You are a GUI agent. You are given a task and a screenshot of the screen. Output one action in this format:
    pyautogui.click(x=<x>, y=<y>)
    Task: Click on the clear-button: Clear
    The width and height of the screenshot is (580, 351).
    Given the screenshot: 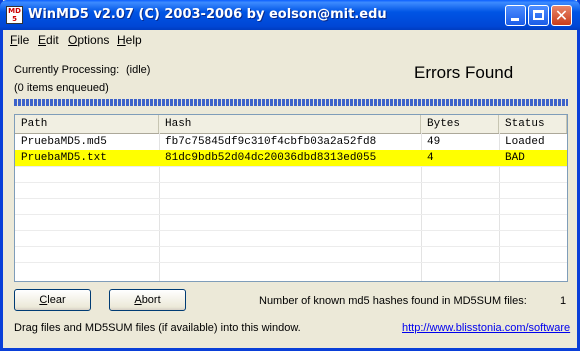 What is the action you would take?
    pyautogui.click(x=52, y=300)
    